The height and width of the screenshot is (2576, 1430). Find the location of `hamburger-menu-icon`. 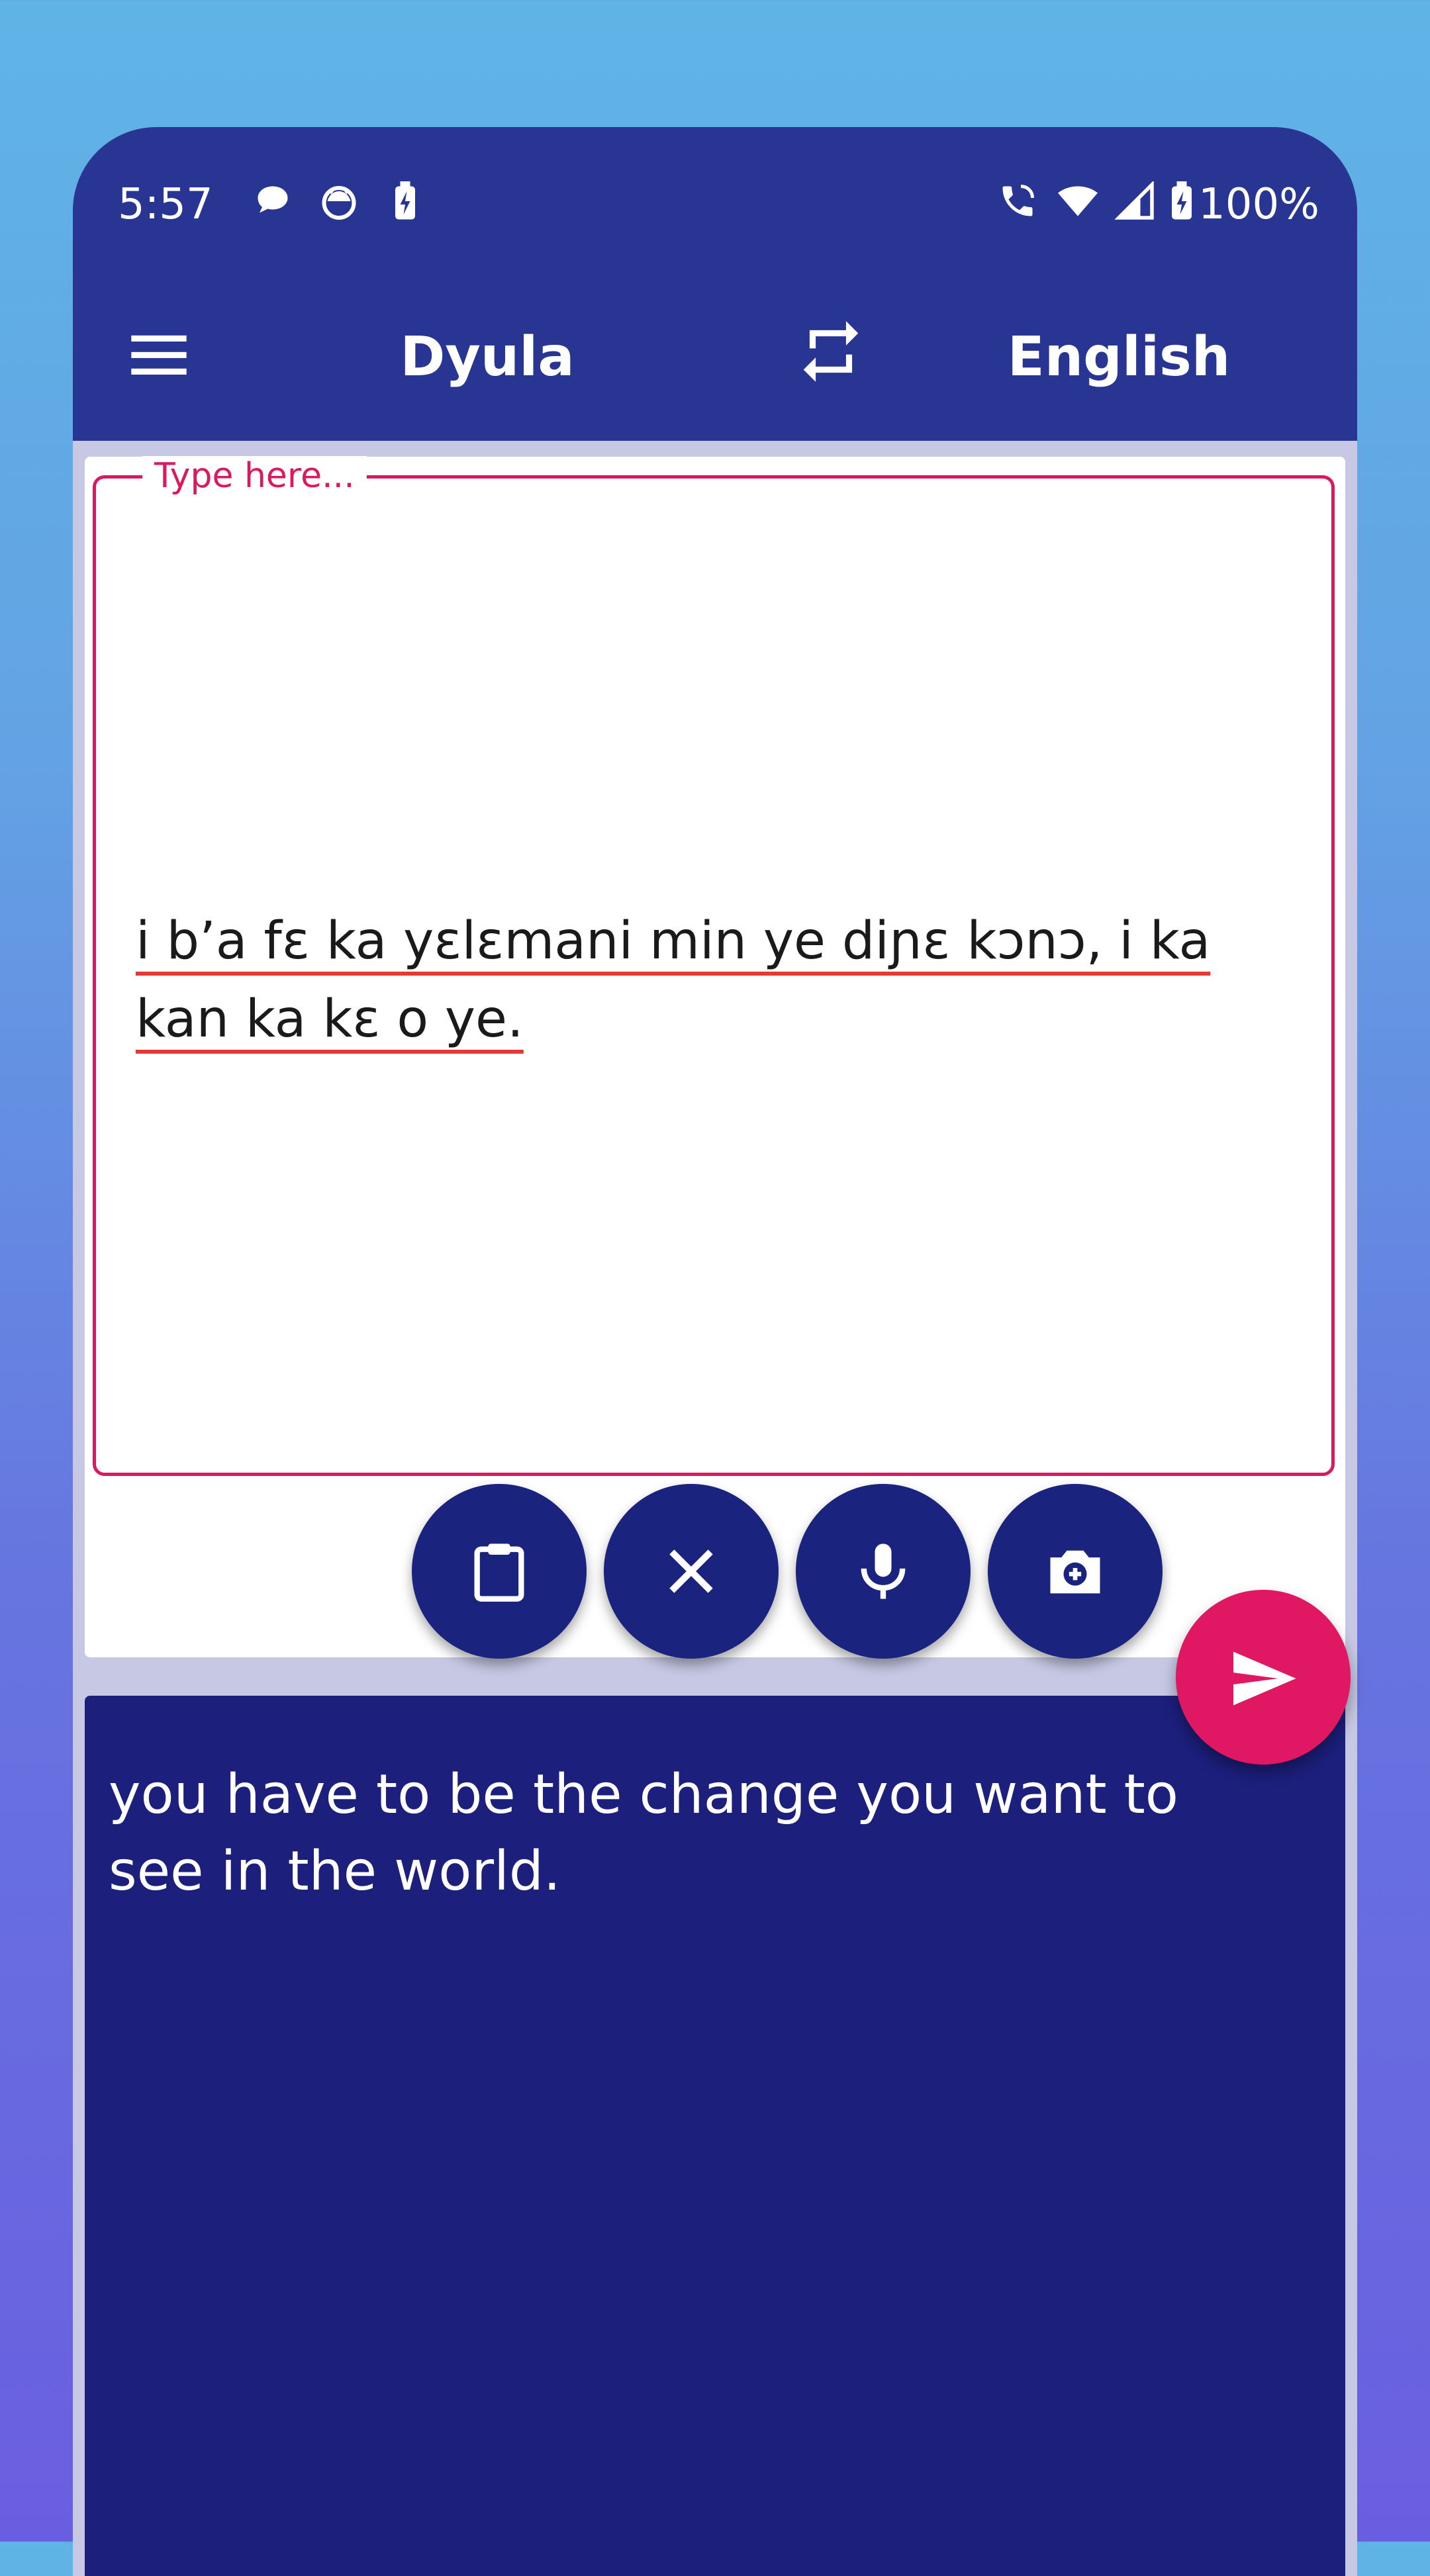

hamburger-menu-icon is located at coordinates (159, 355).